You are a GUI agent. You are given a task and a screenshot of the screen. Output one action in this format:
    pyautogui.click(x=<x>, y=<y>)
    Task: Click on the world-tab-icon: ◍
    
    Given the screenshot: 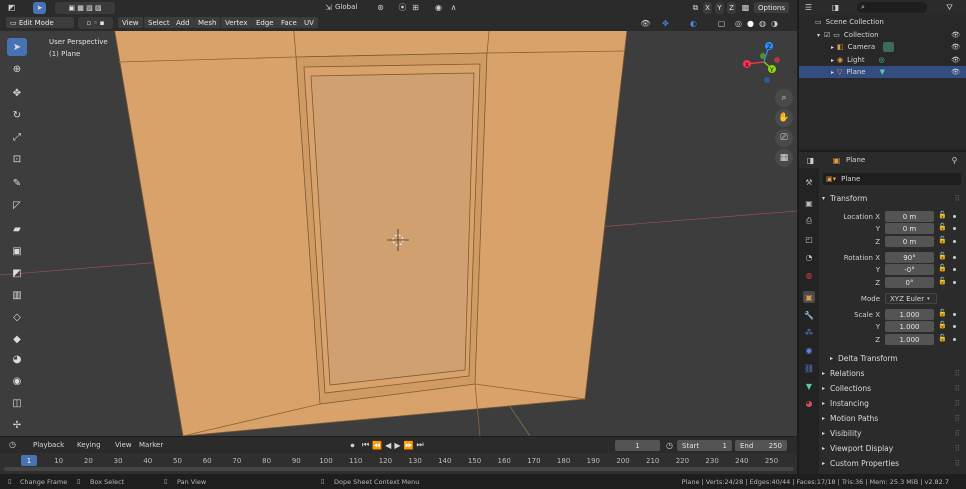 What is the action you would take?
    pyautogui.click(x=809, y=275)
    